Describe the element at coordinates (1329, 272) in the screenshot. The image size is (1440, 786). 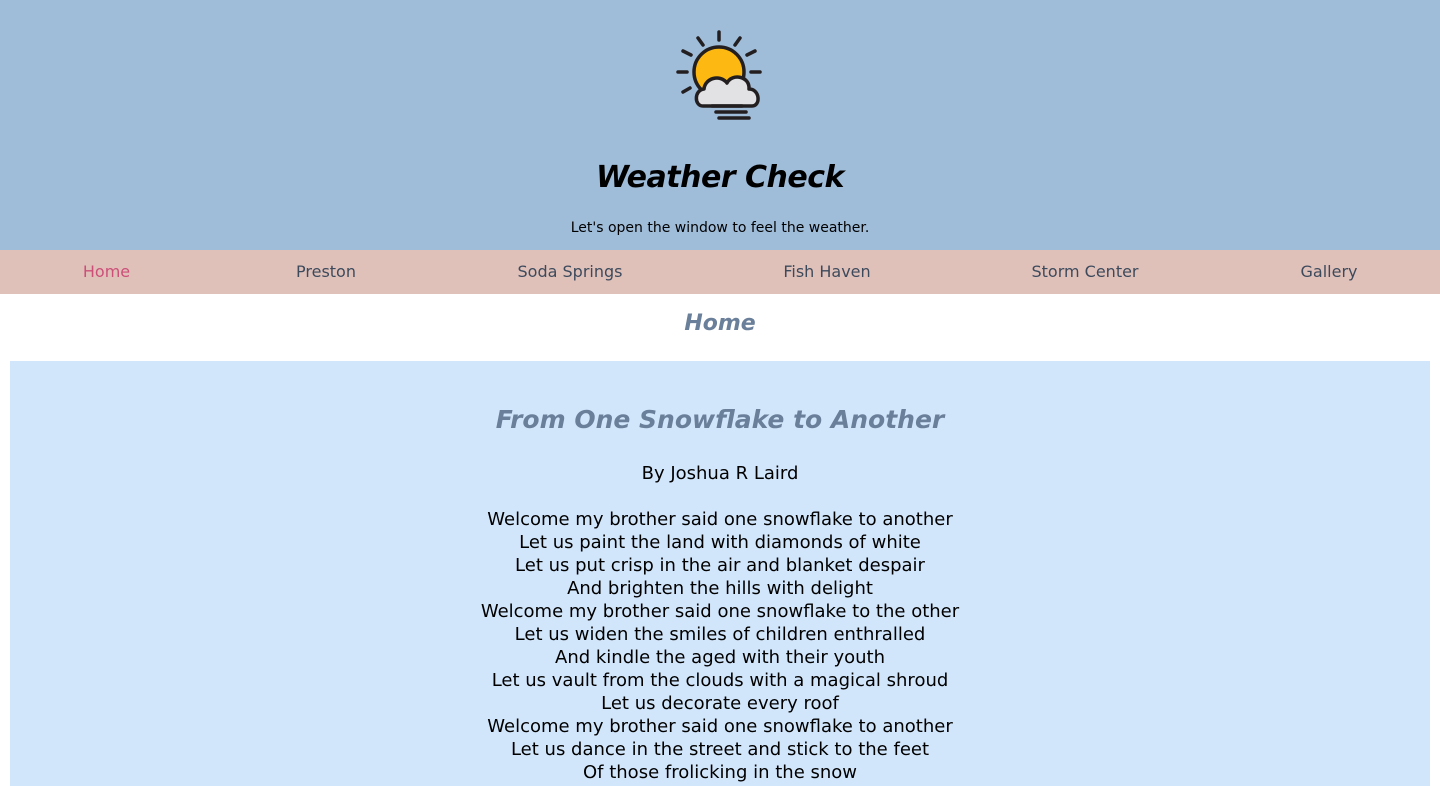
I see `nav-item-gallery: Gallery` at that location.